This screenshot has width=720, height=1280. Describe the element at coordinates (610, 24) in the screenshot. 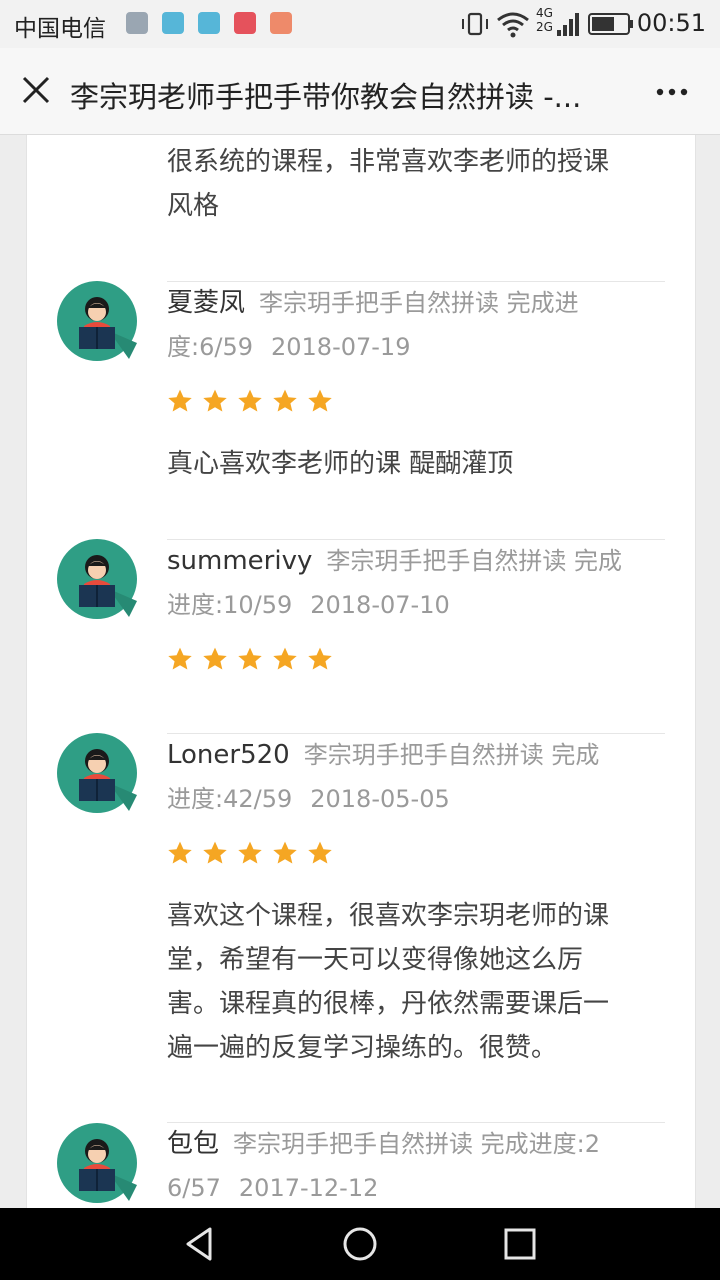

I see `battery-icon` at that location.